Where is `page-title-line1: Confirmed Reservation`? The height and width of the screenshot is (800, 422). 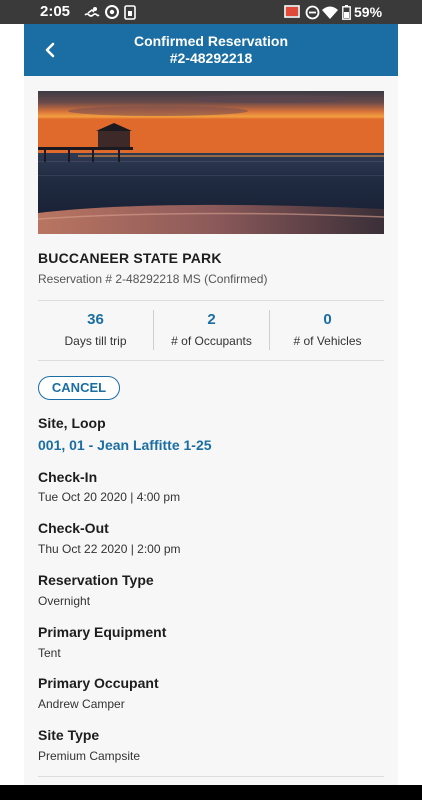 page-title-line1: Confirmed Reservation is located at coordinates (211, 41).